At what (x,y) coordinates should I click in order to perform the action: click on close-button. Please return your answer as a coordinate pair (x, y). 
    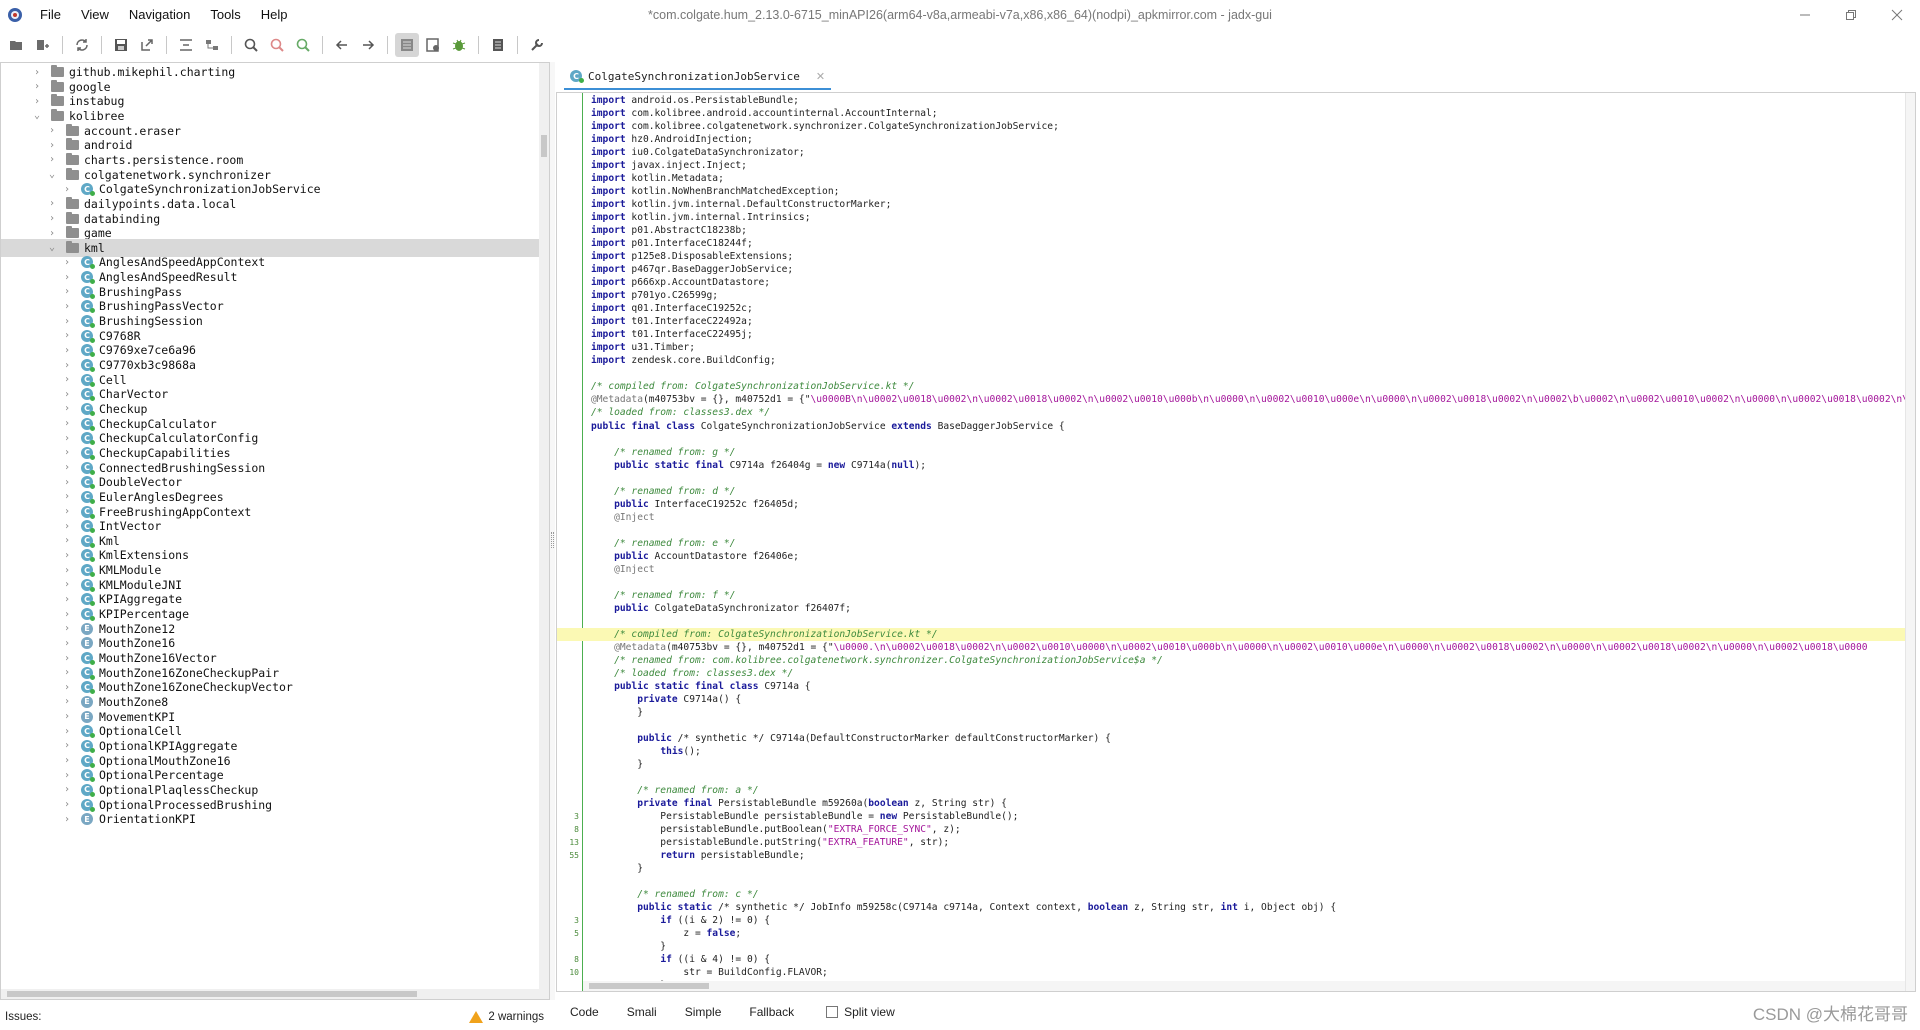
    Looking at the image, I should click on (1897, 15).